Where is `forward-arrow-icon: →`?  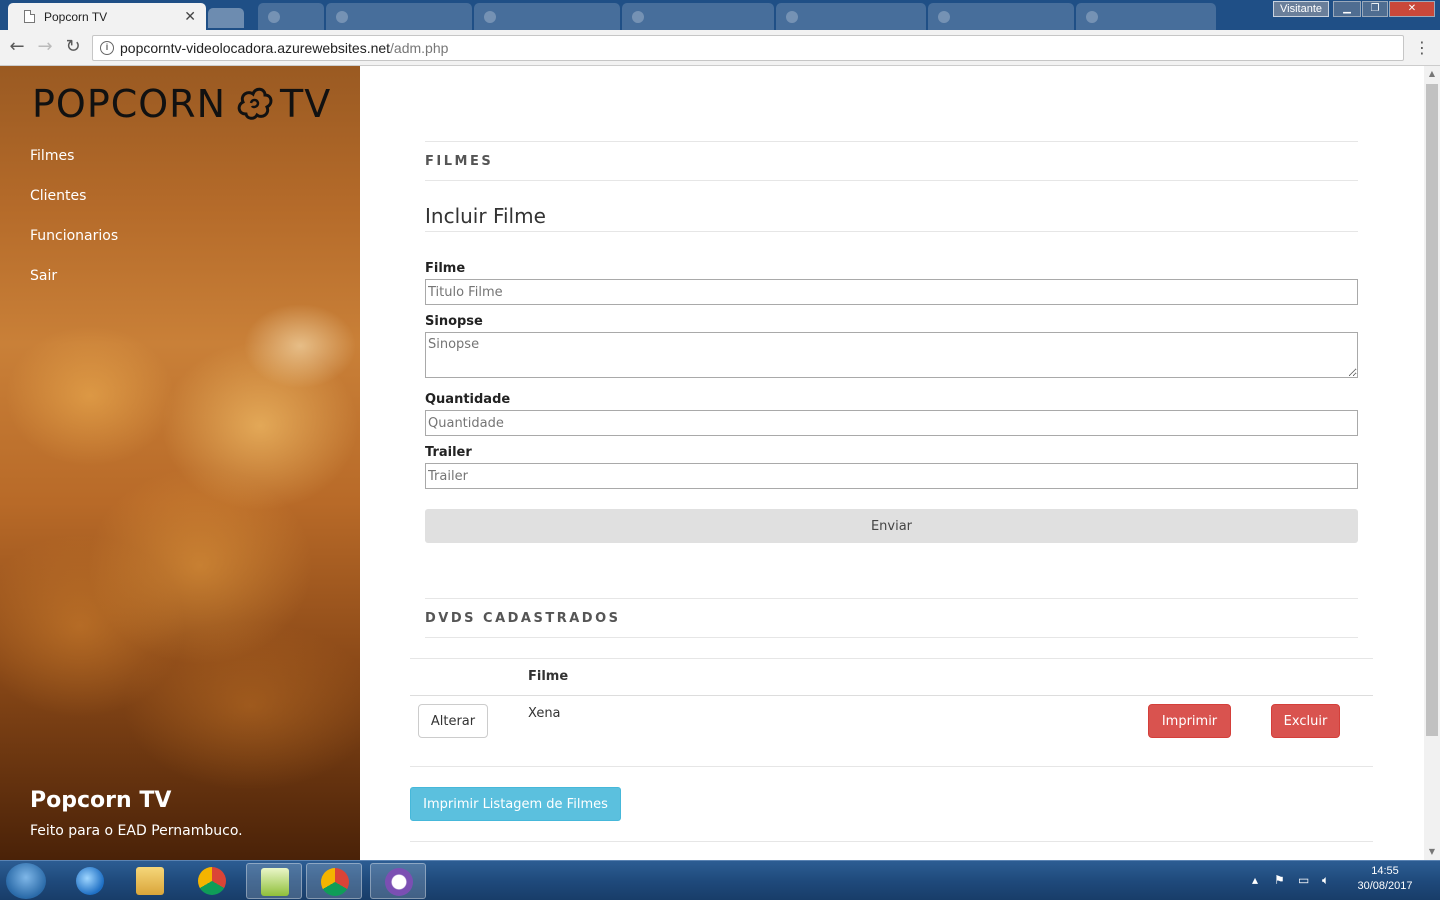 forward-arrow-icon: → is located at coordinates (45, 48).